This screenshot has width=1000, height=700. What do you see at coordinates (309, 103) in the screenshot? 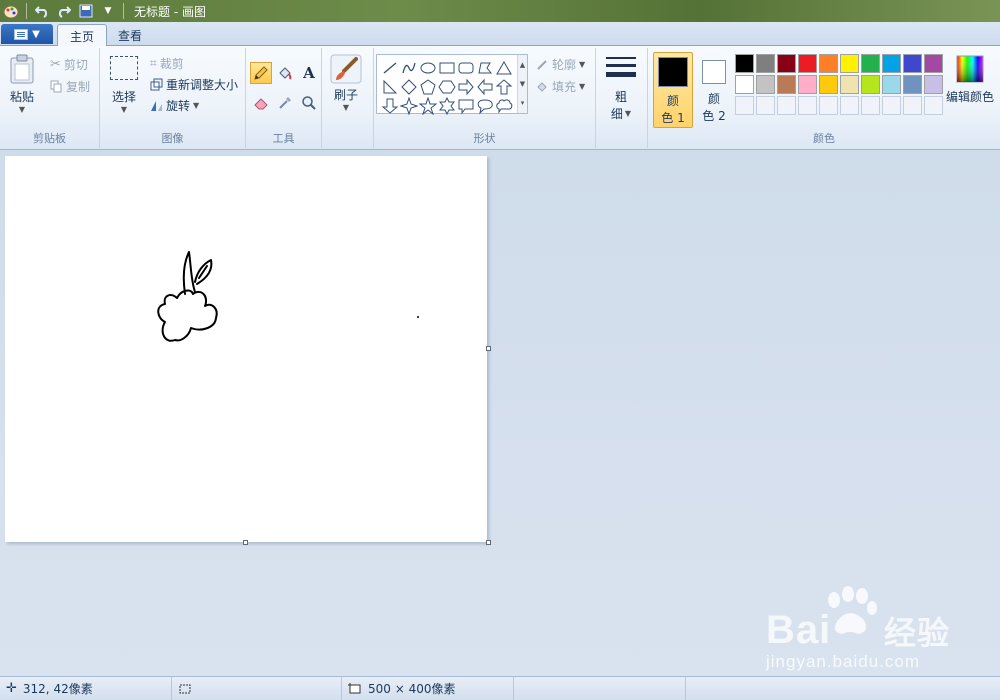
I see `magnifier-tool-button` at bounding box center [309, 103].